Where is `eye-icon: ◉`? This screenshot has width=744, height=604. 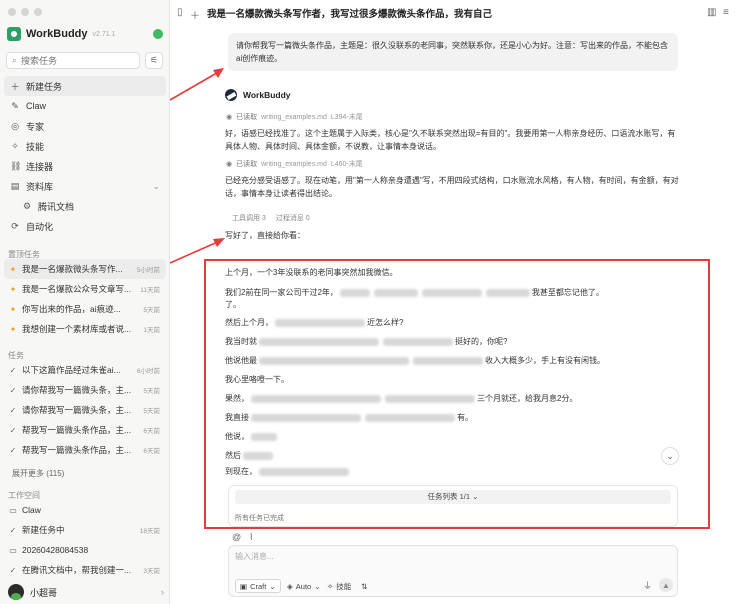 eye-icon: ◉ is located at coordinates (229, 117).